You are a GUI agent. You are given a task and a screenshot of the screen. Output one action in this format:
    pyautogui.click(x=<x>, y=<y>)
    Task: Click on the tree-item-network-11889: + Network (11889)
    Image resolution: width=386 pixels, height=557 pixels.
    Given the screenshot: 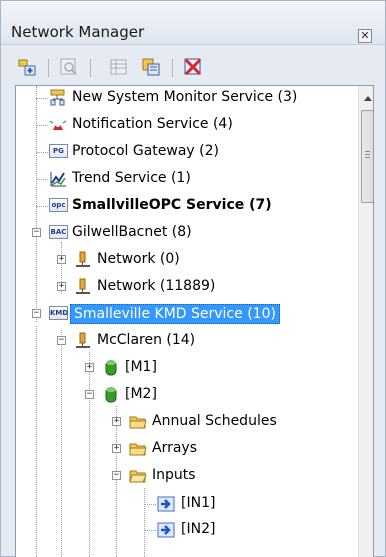 What is the action you would take?
    pyautogui.click(x=186, y=287)
    